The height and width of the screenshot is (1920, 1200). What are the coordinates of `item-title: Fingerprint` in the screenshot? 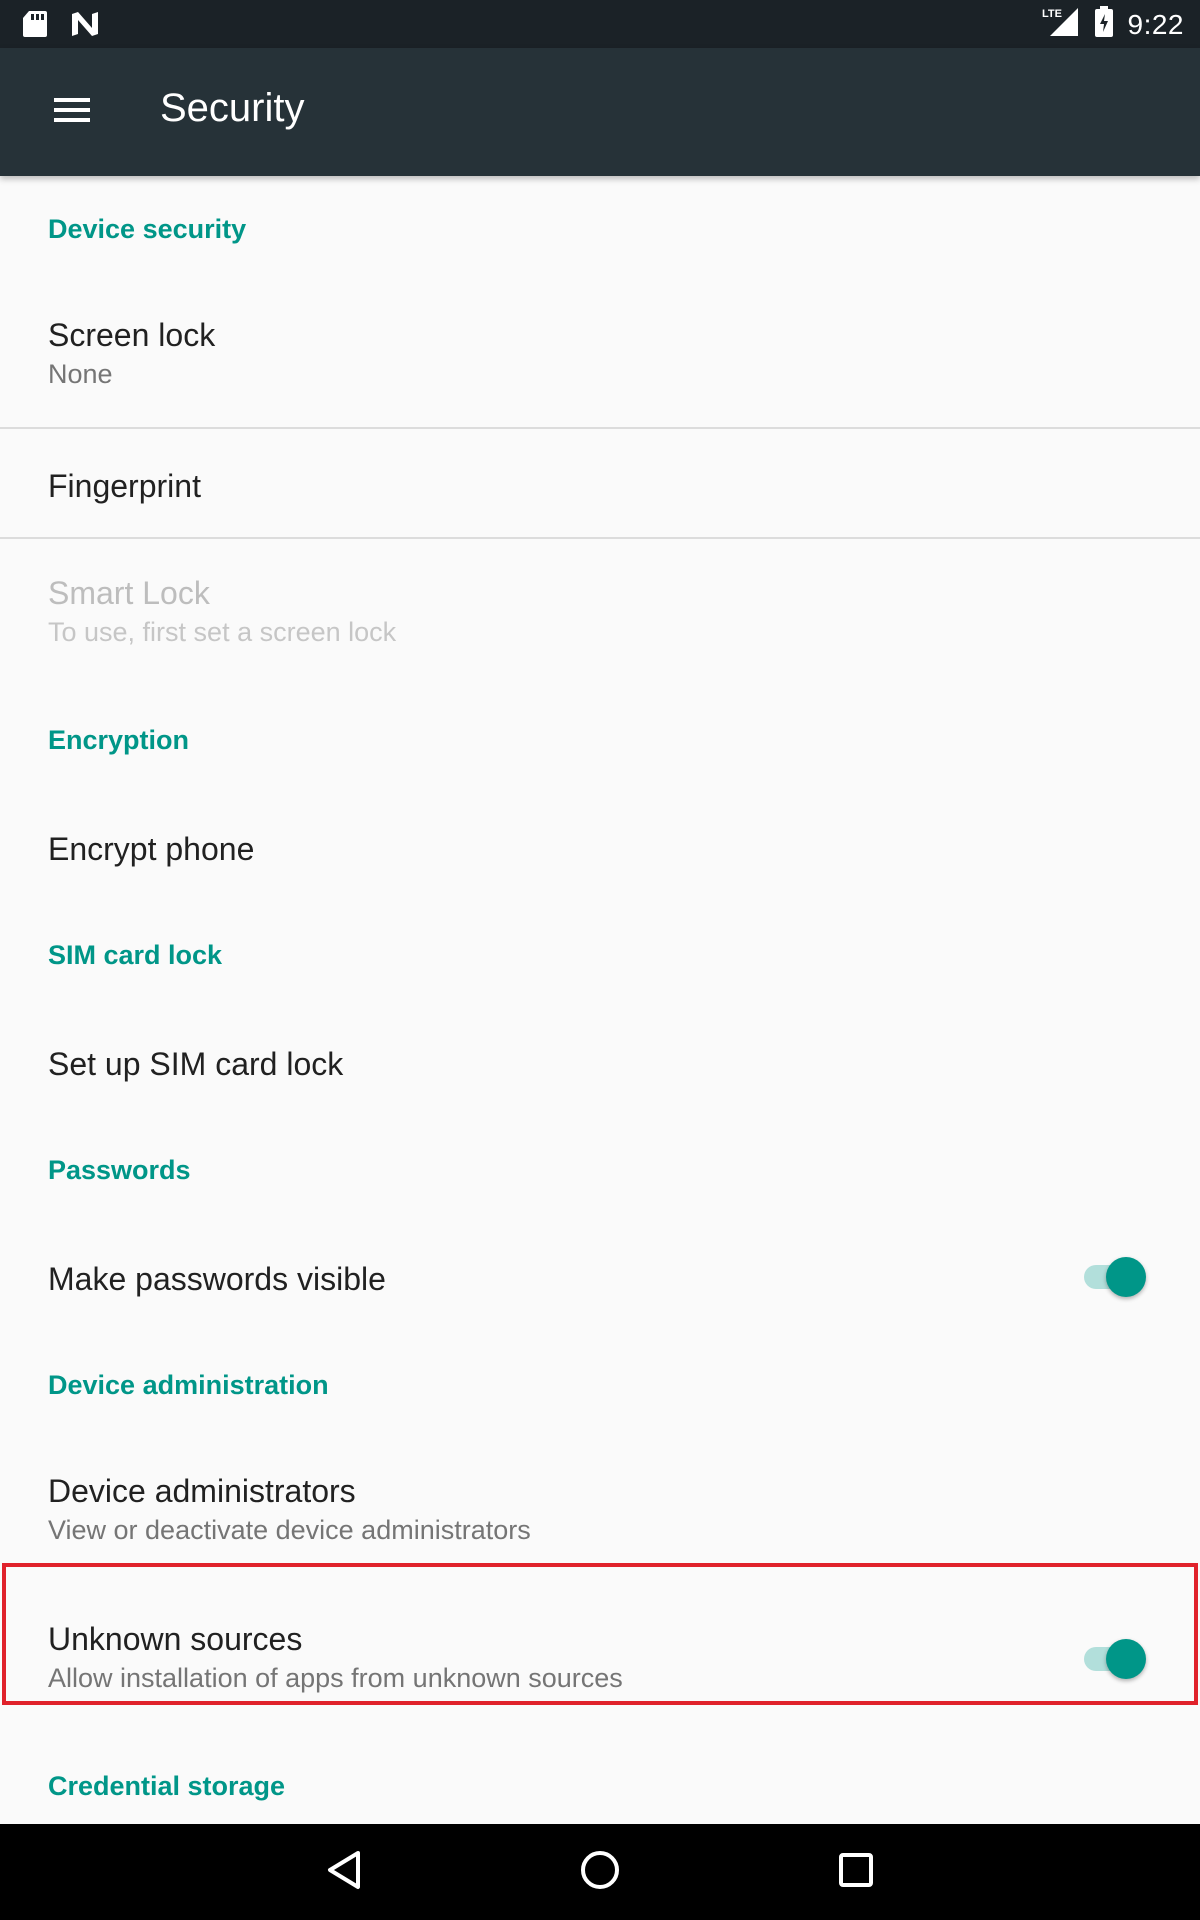 It's located at (124, 486).